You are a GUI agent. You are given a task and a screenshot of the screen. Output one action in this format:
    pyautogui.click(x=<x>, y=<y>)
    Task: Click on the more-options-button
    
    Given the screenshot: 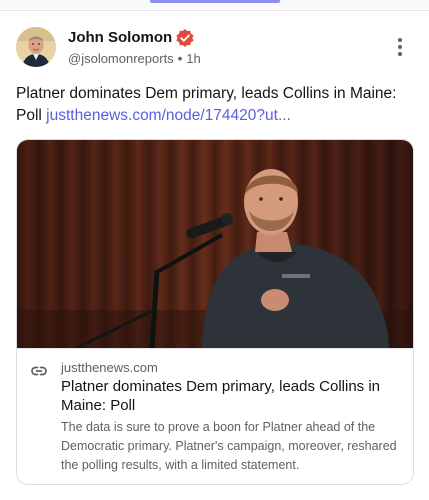 What is the action you would take?
    pyautogui.click(x=400, y=47)
    